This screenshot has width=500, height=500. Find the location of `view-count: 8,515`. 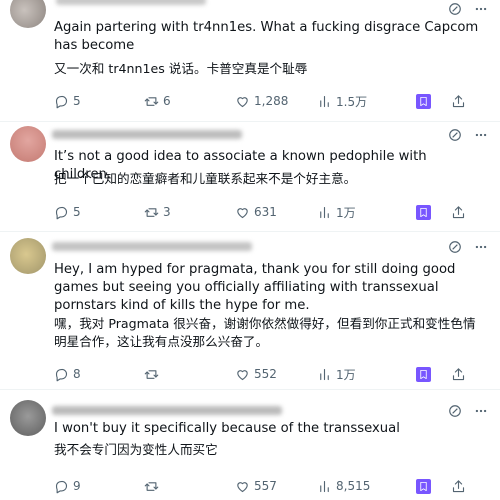

view-count: 8,515 is located at coordinates (353, 486).